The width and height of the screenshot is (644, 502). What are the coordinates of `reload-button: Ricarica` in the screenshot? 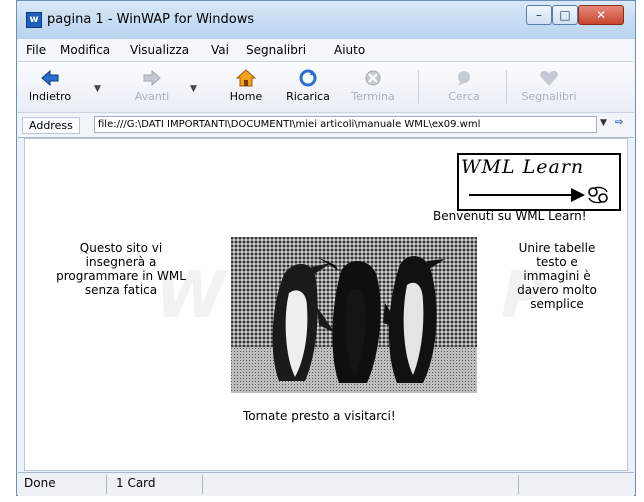 It's located at (308, 87).